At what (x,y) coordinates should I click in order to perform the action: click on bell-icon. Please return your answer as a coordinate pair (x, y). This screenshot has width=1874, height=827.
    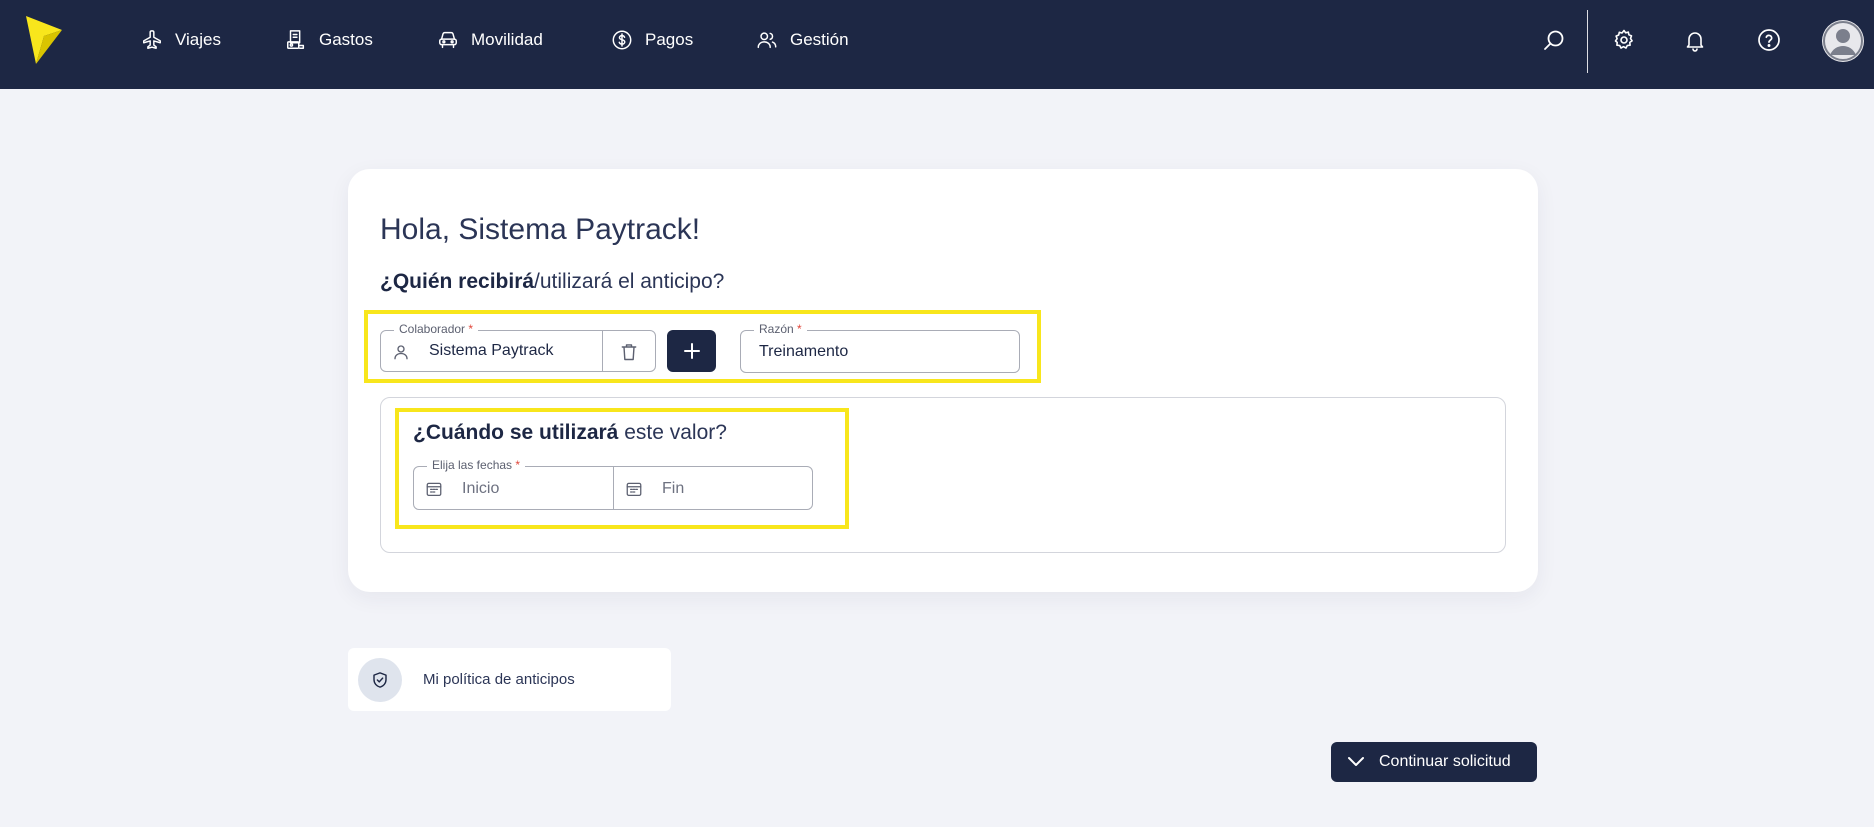
    Looking at the image, I should click on (1695, 42).